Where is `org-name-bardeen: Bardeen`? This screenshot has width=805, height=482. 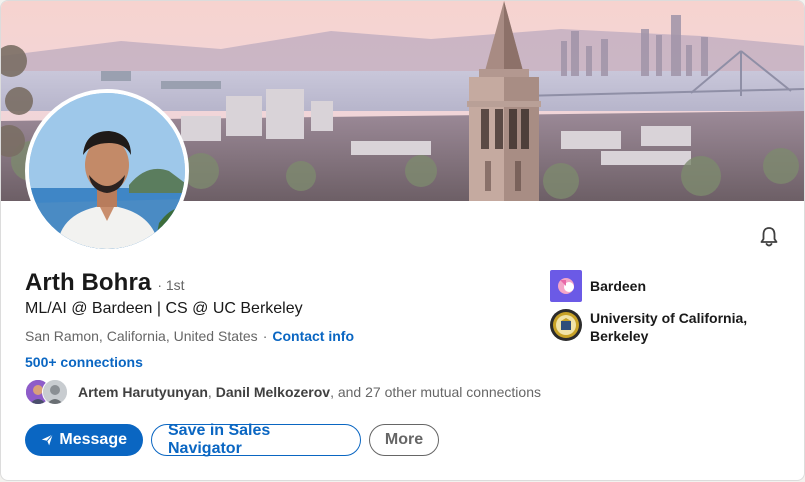 org-name-bardeen: Bardeen is located at coordinates (618, 286).